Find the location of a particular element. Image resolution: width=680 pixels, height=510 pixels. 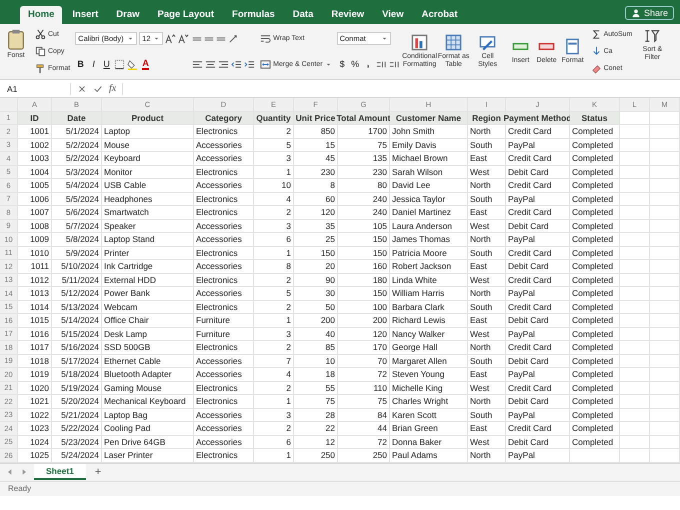

ribbon-tab: Page Layout is located at coordinates (186, 15).